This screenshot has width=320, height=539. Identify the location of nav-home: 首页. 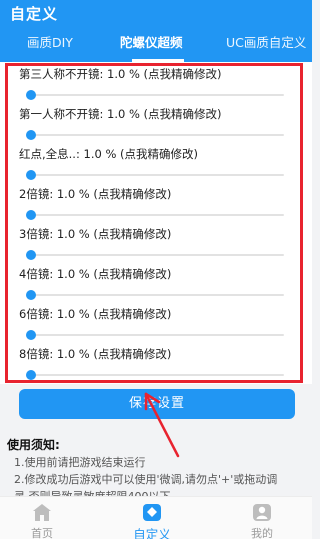
(42, 518).